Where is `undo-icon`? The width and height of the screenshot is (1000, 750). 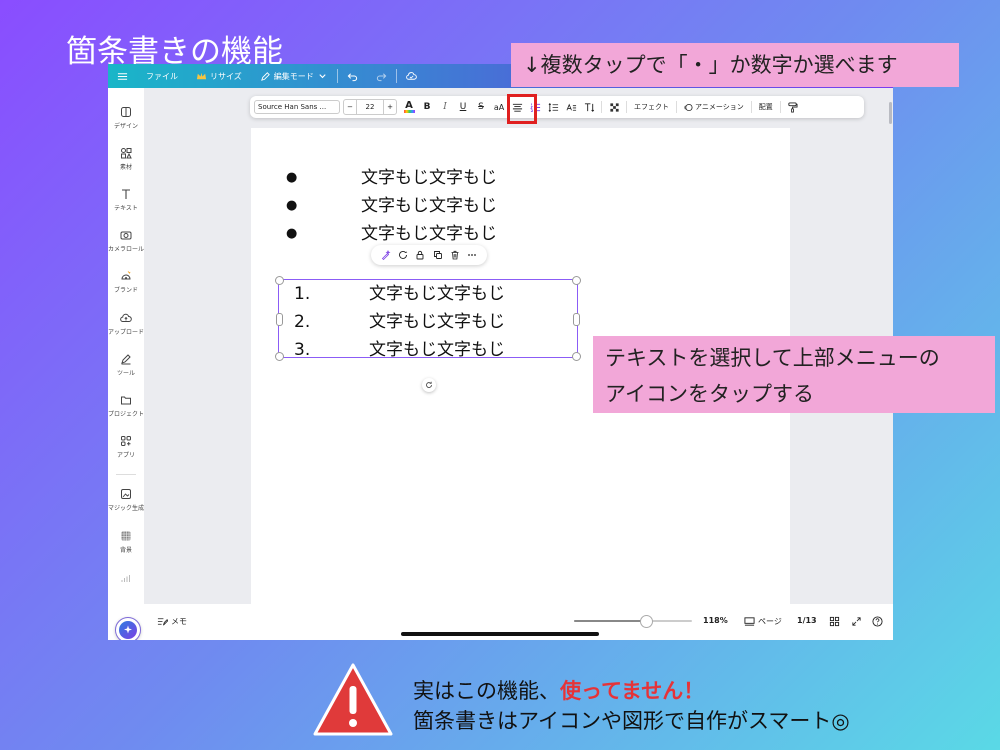
undo-icon is located at coordinates (352, 76).